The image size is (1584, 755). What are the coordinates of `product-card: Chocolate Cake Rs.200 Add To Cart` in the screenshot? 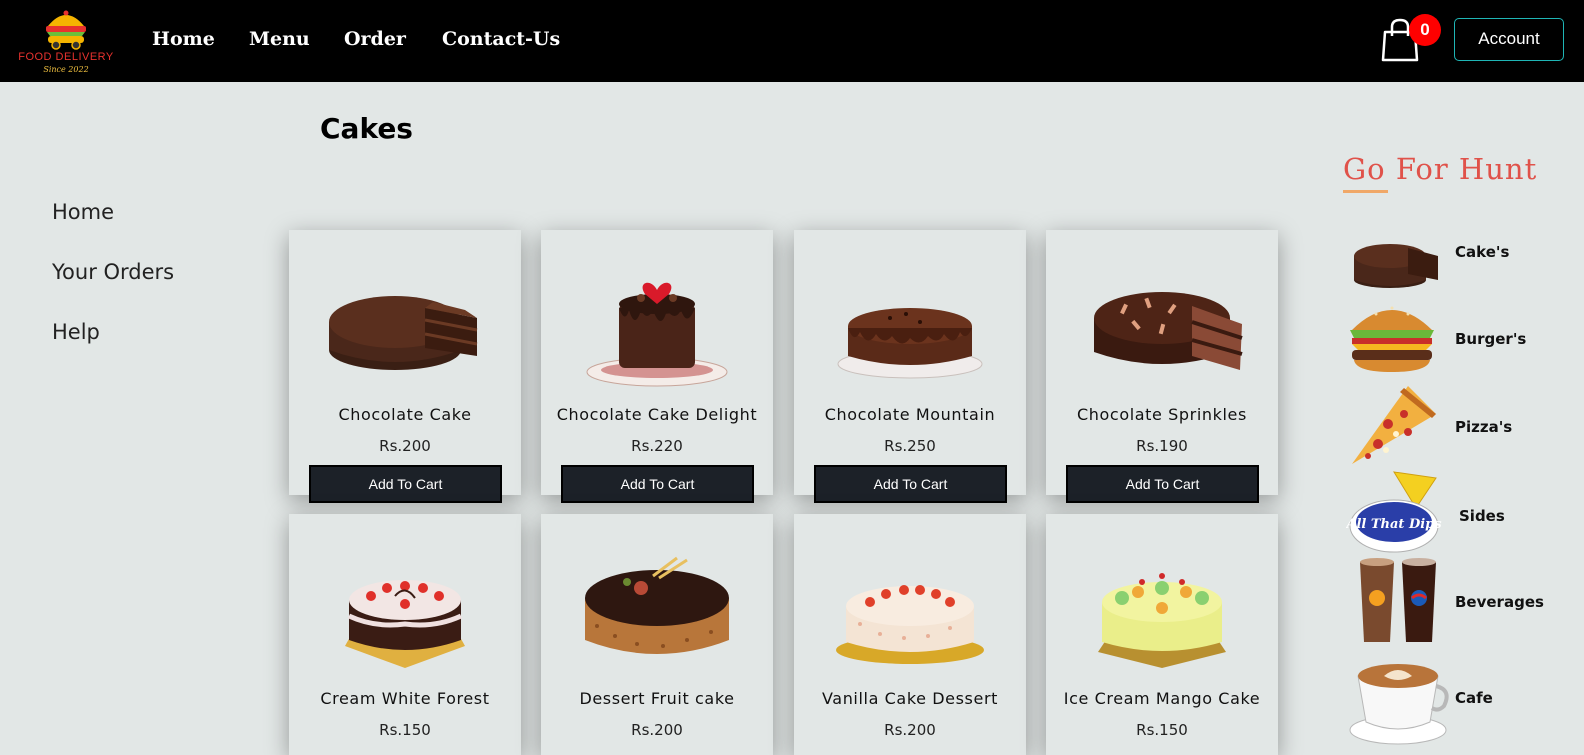 It's located at (405, 366).